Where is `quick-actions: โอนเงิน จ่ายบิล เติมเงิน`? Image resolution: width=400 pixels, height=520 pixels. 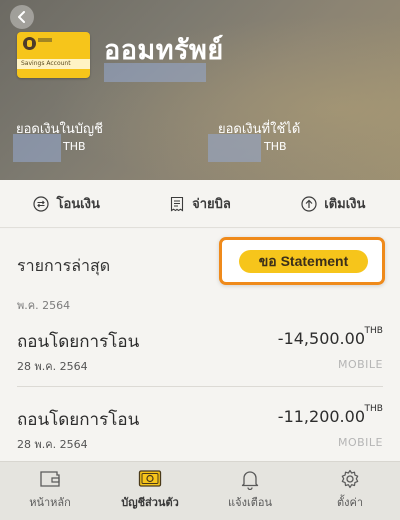
quick-actions: โอนเงิน จ่ายบิล เติมเงิน is located at coordinates (200, 204).